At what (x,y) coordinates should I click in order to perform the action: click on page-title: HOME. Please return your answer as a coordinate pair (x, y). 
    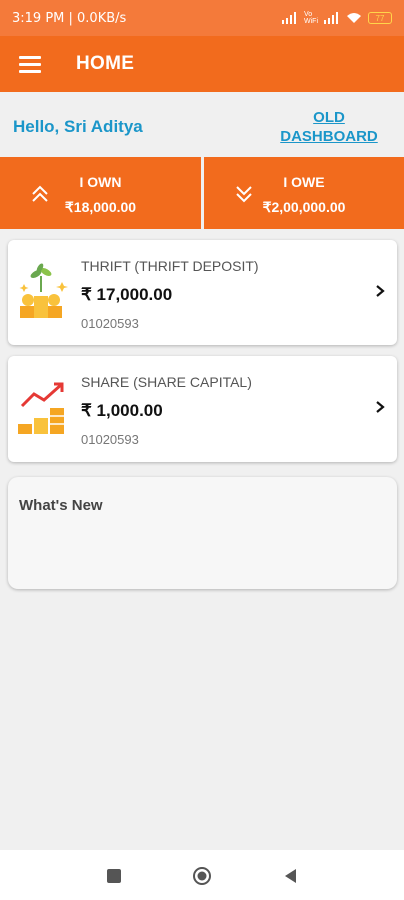
    Looking at the image, I should click on (105, 63).